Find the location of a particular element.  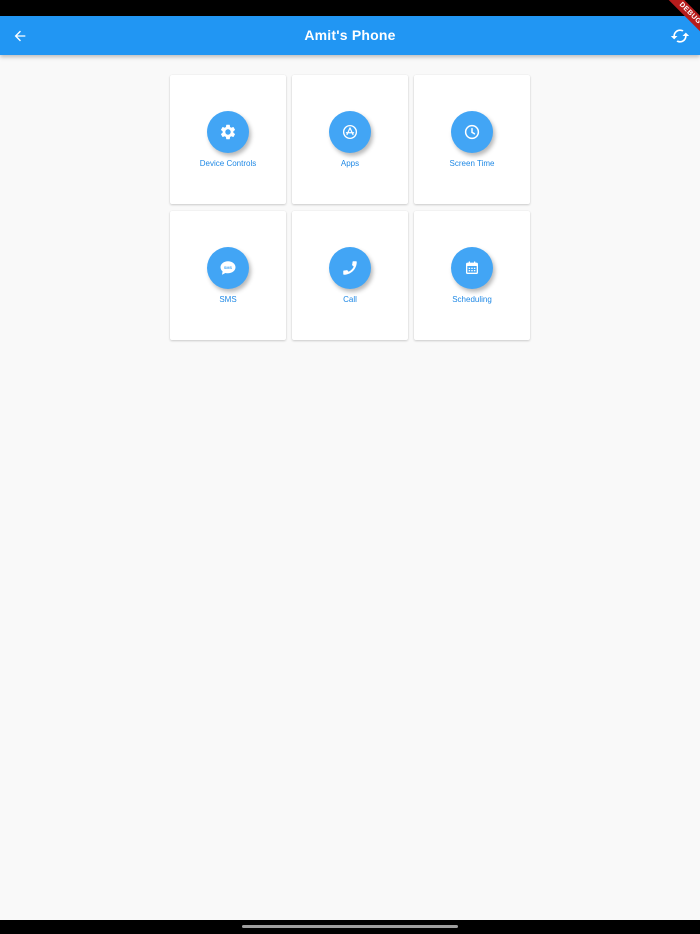

status-bar is located at coordinates (350, 8).